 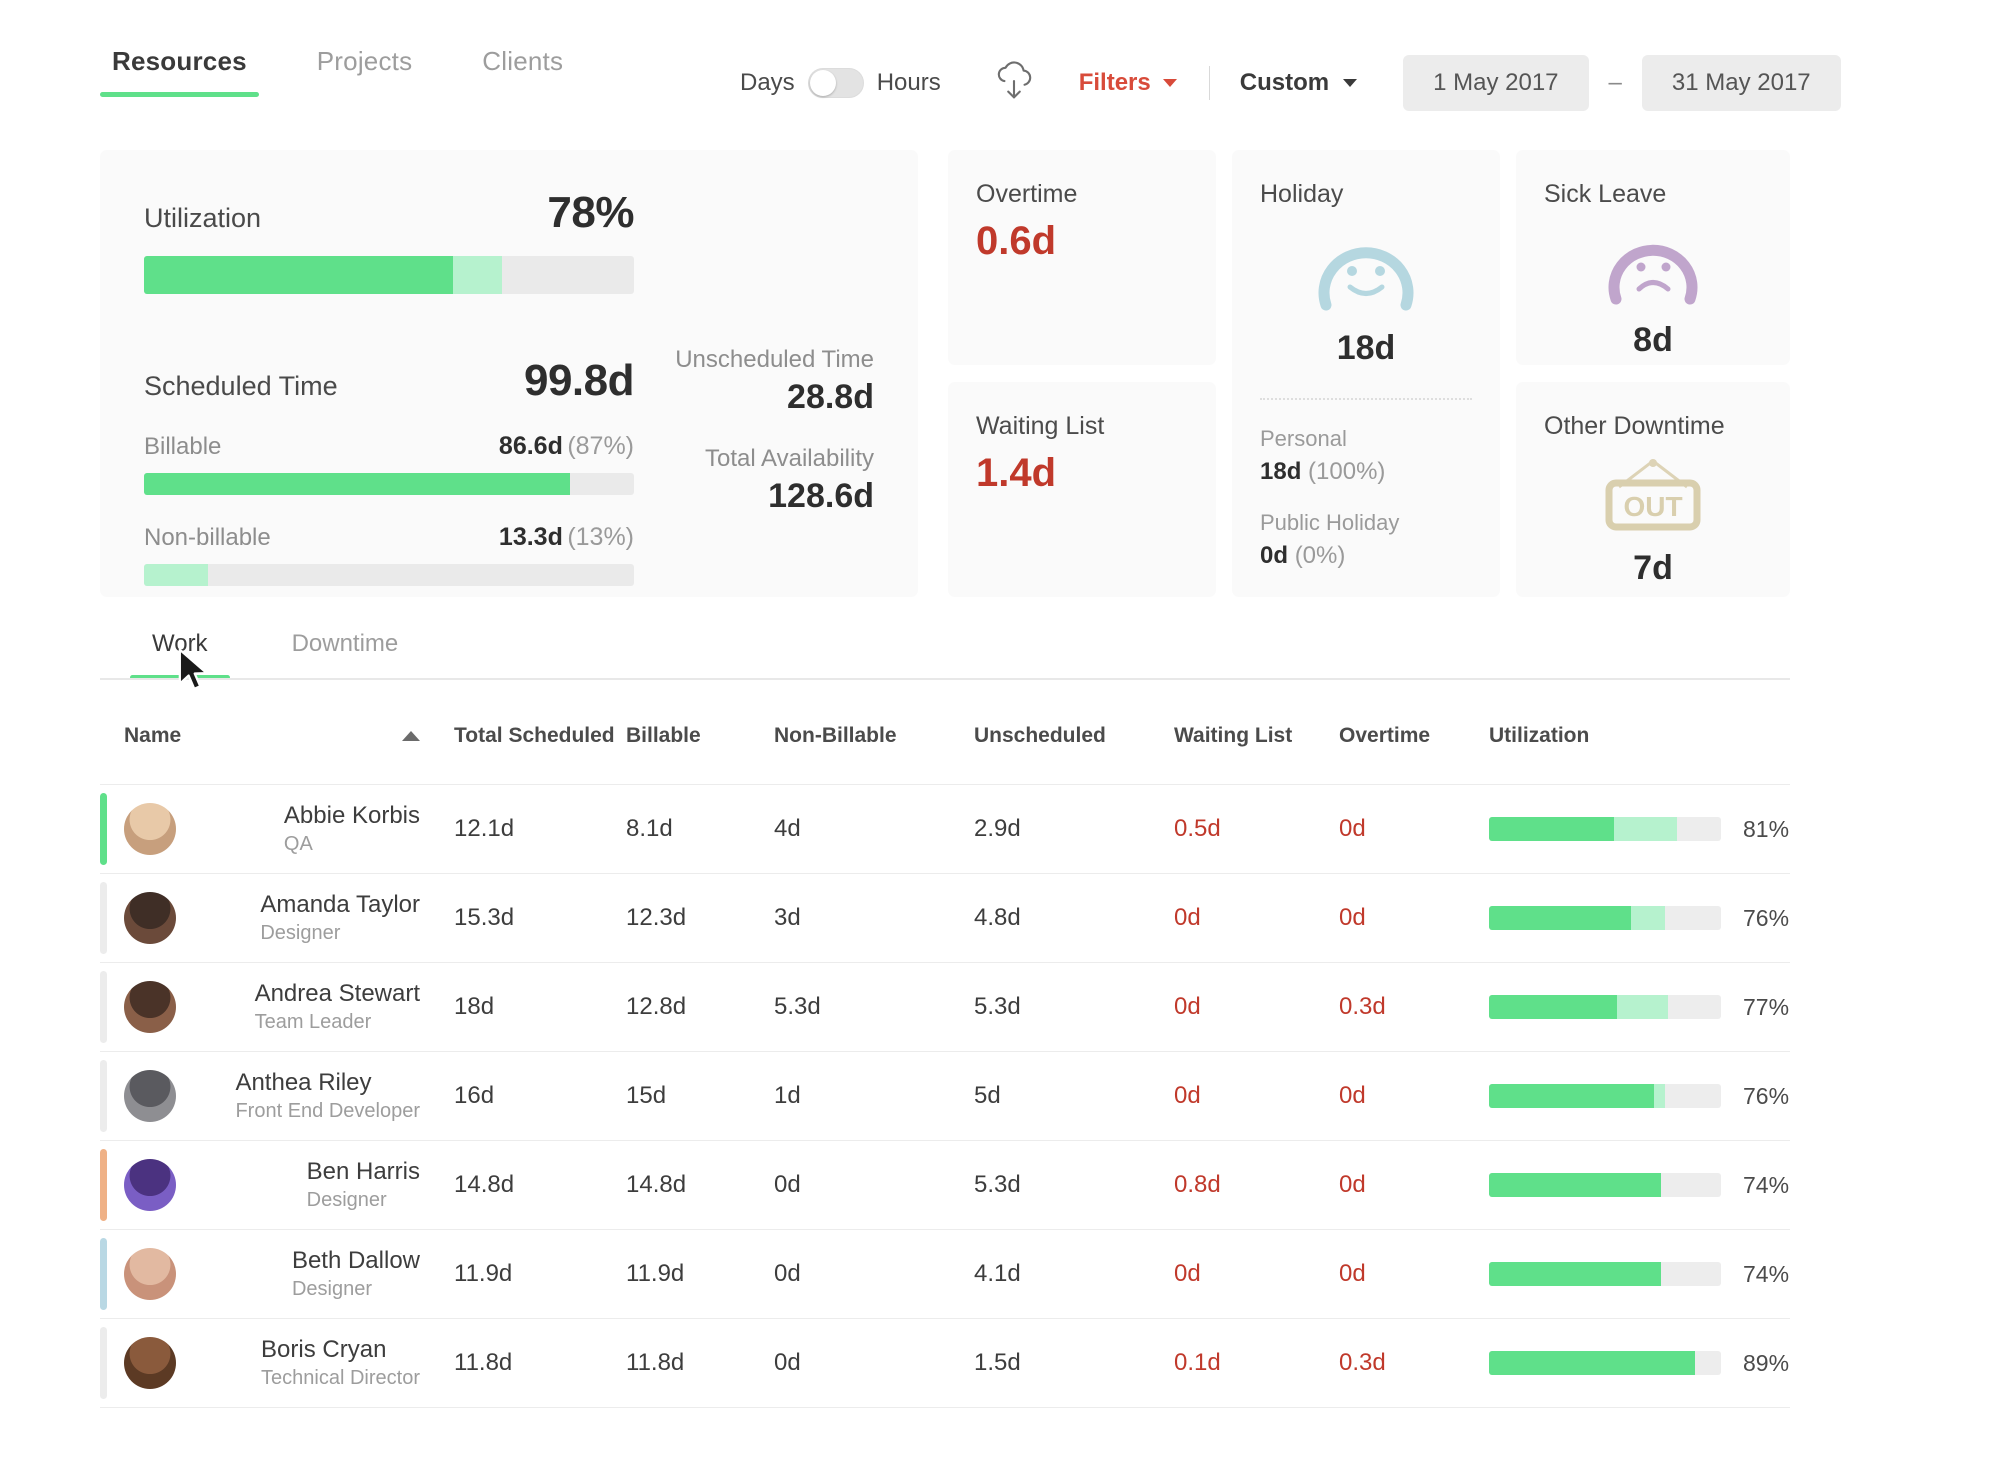 What do you see at coordinates (1496, 83) in the screenshot?
I see `date-from-input: 1 May 2017` at bounding box center [1496, 83].